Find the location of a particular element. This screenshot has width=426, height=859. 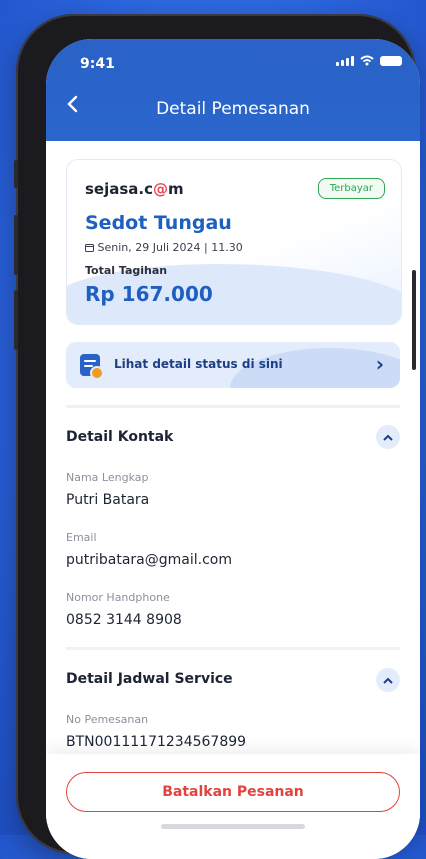

status-icons is located at coordinates (369, 60).